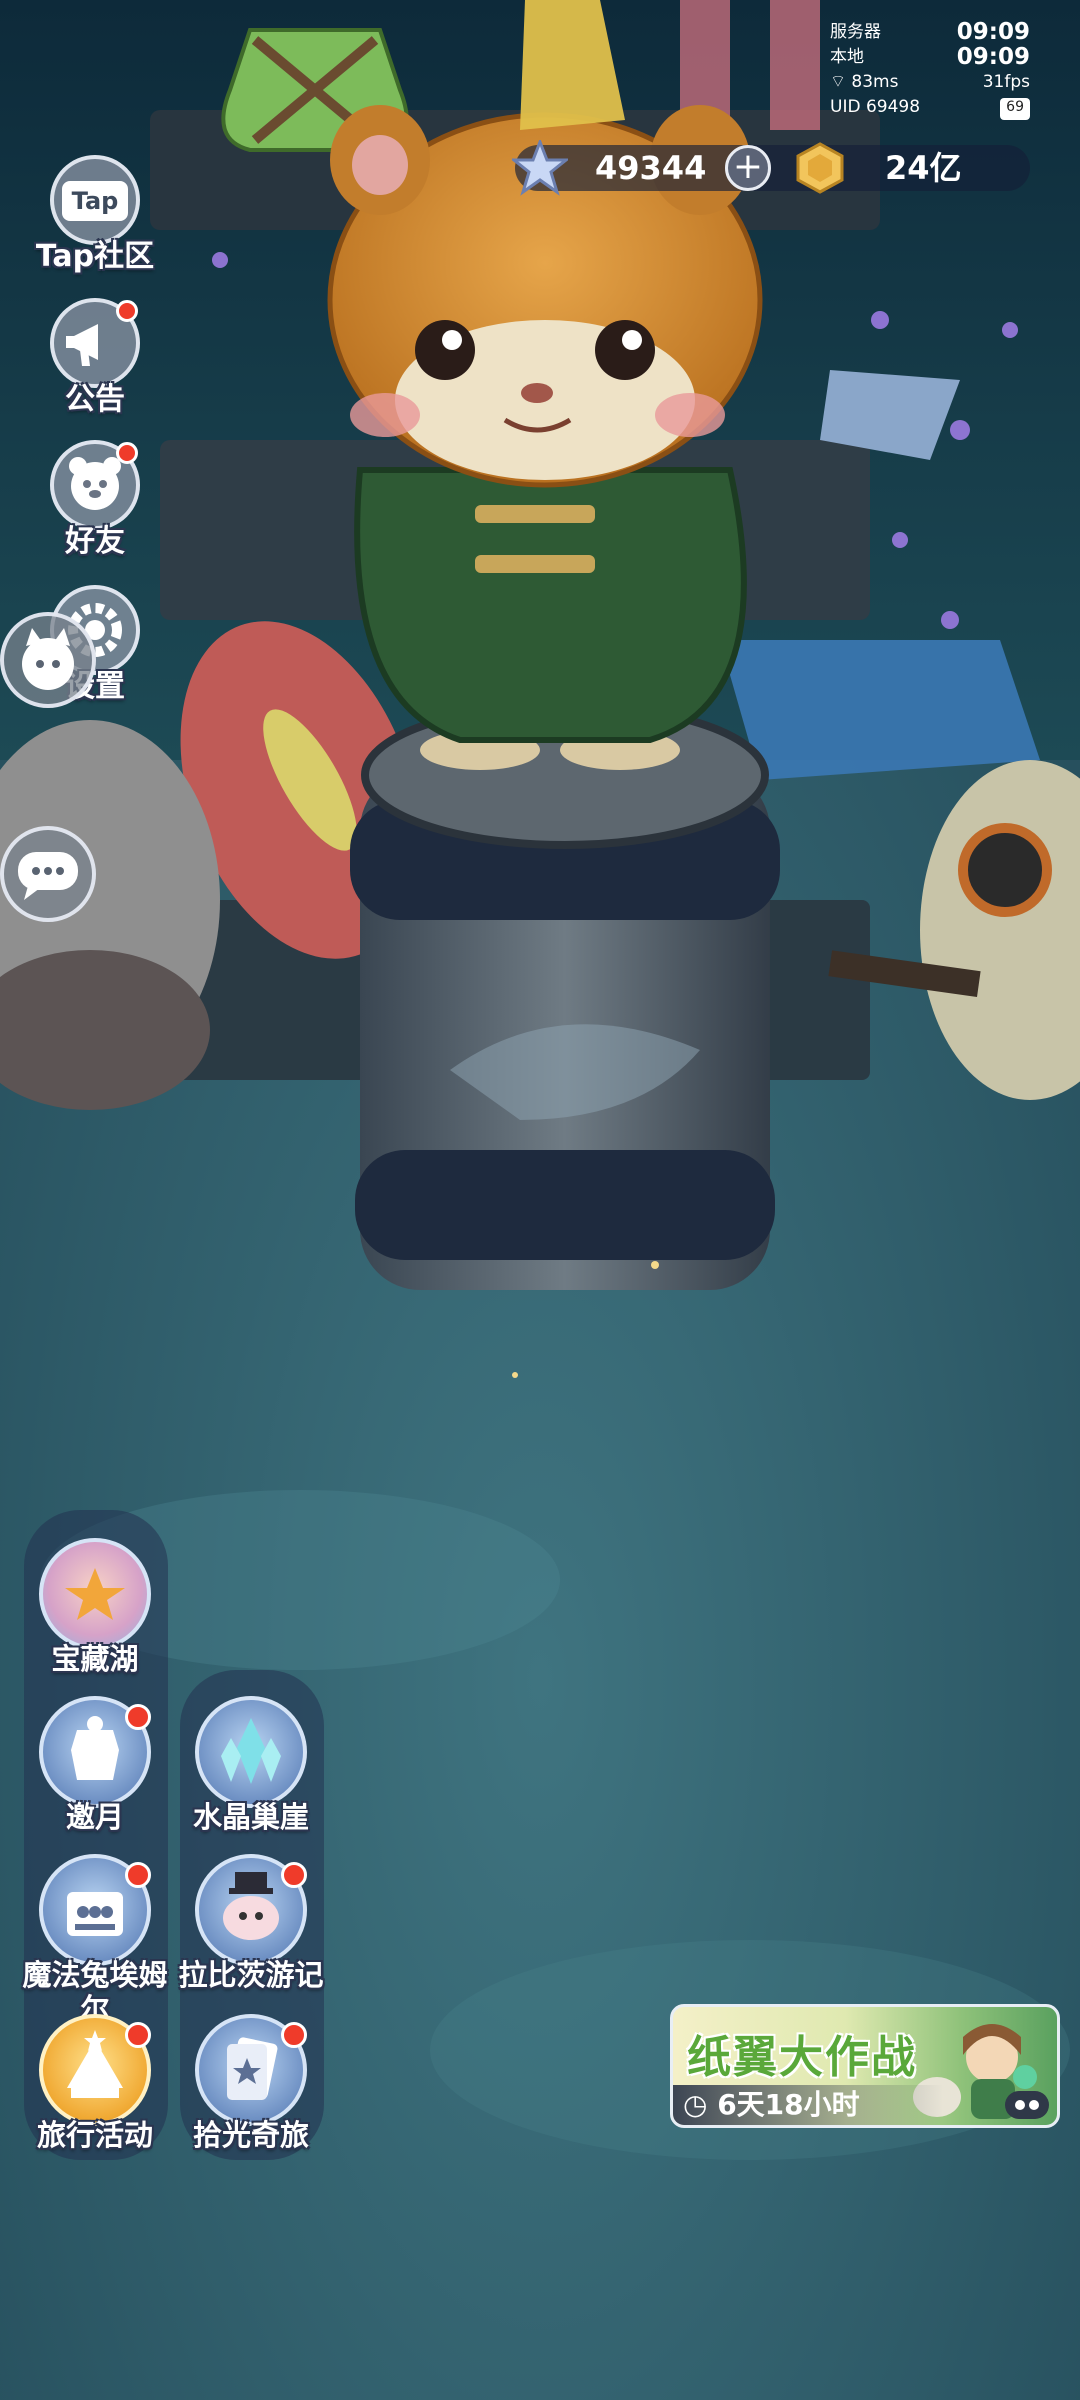 The width and height of the screenshot is (1080, 2400). I want to click on magic-rabbit-button: 魔法兔埃姆尔, so click(95, 1940).